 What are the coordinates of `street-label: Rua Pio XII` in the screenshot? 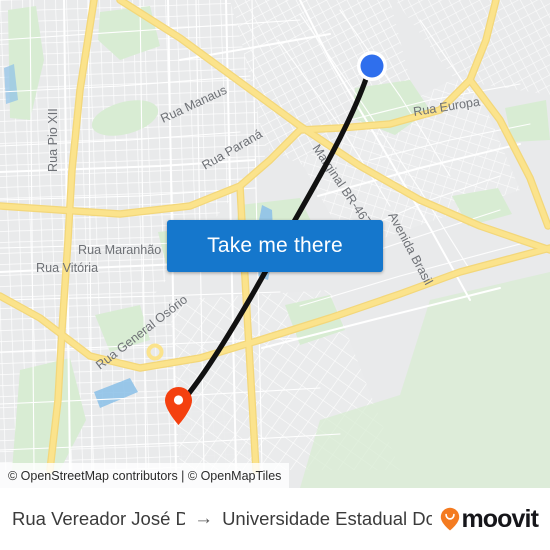 It's located at (53, 140).